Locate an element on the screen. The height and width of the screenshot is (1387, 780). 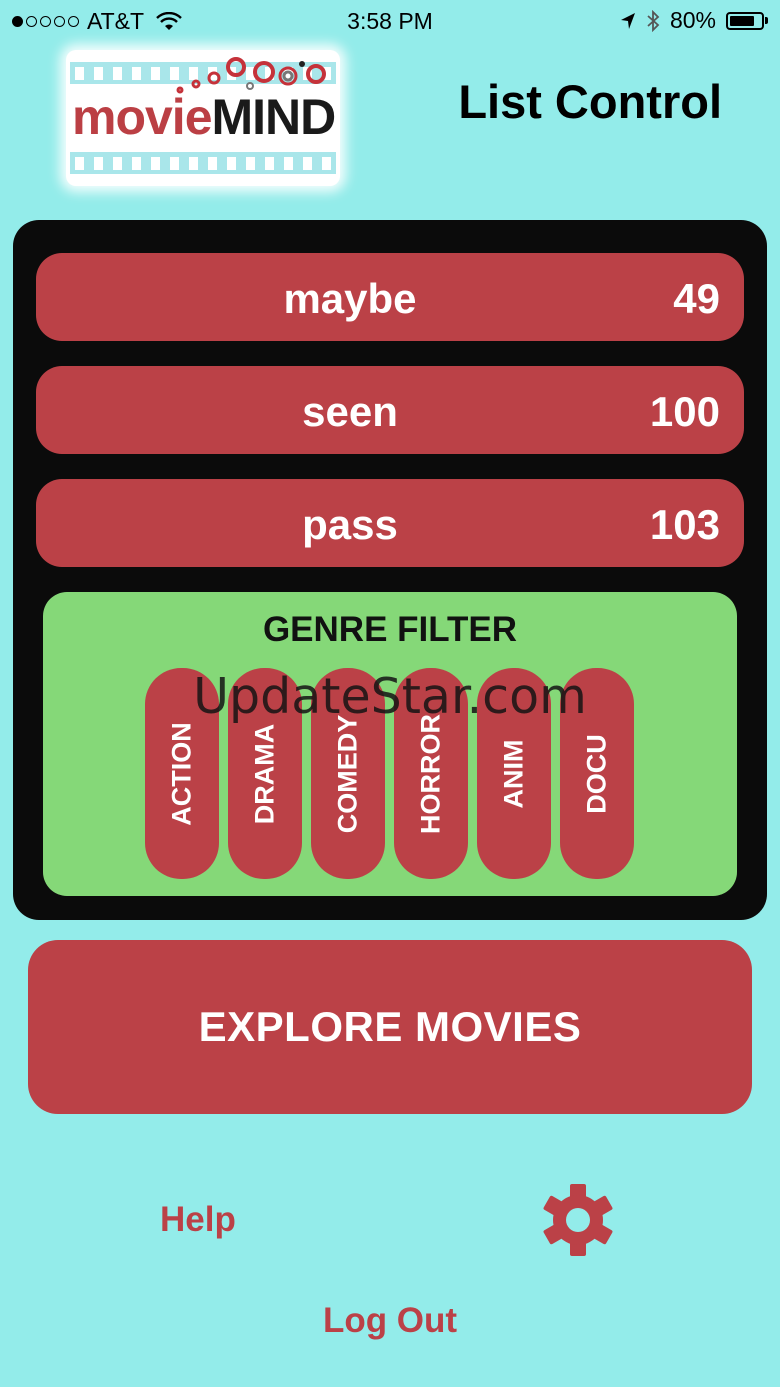
film-strip-bottom is located at coordinates (203, 163).